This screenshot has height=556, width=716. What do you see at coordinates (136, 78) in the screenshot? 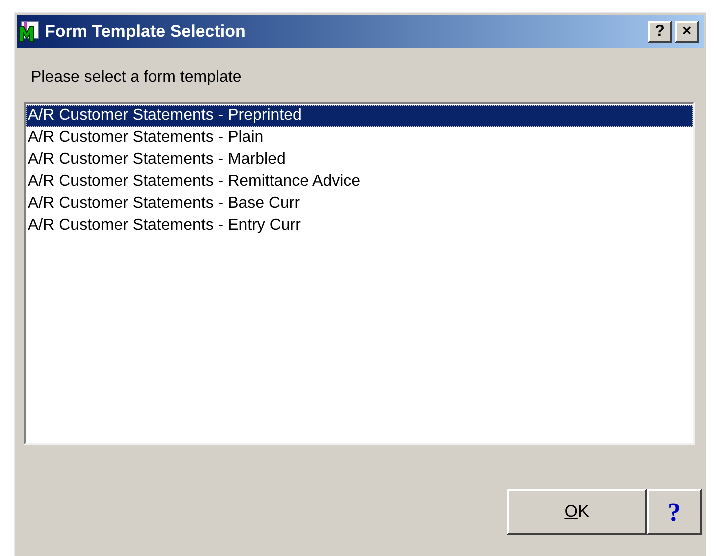
I see `prompt-text: Please select a form template` at bounding box center [136, 78].